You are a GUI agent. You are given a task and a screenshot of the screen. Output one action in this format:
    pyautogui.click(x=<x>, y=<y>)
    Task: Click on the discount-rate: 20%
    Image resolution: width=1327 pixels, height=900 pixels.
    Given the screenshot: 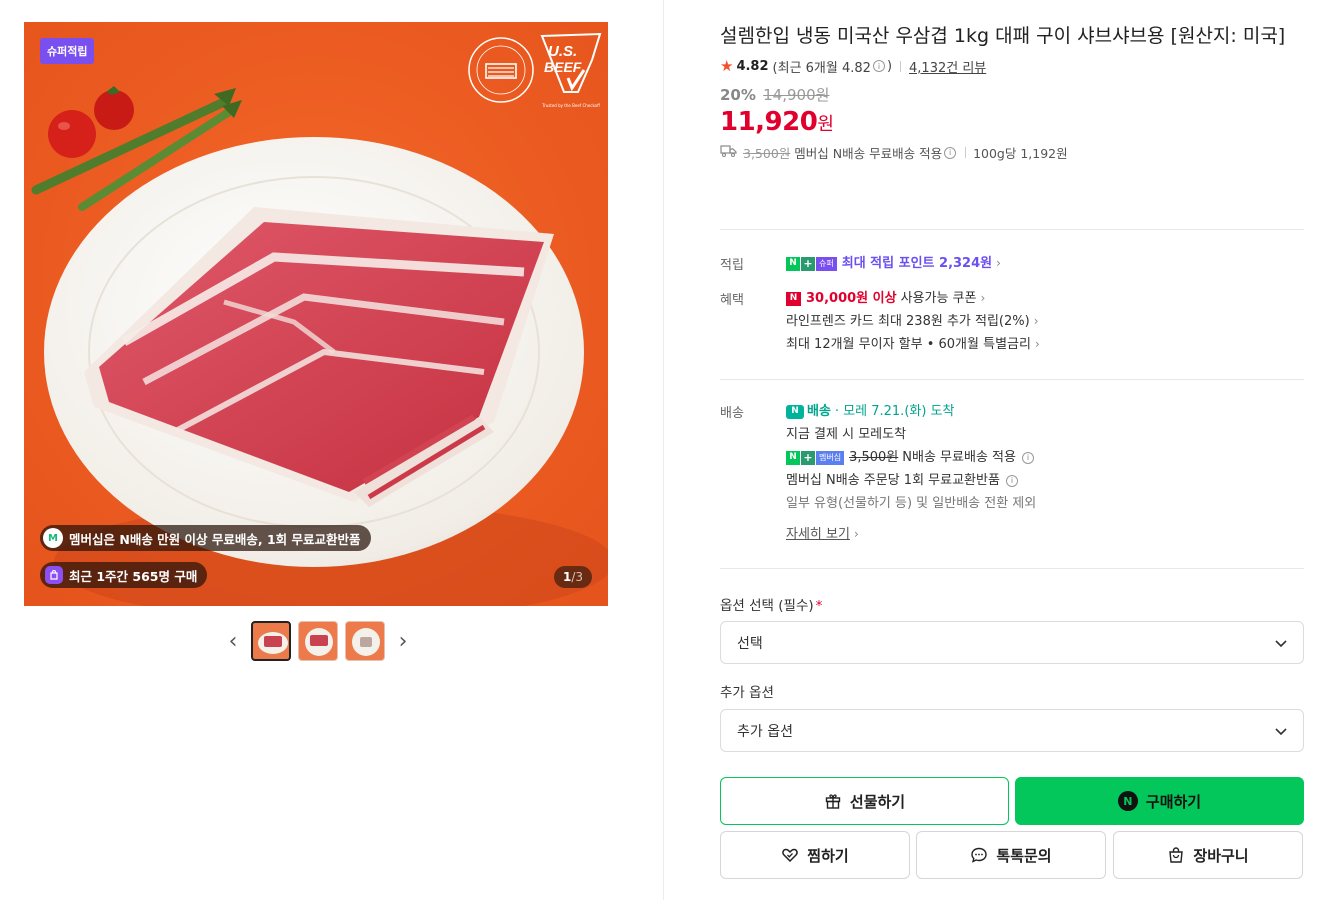 What is the action you would take?
    pyautogui.click(x=738, y=95)
    